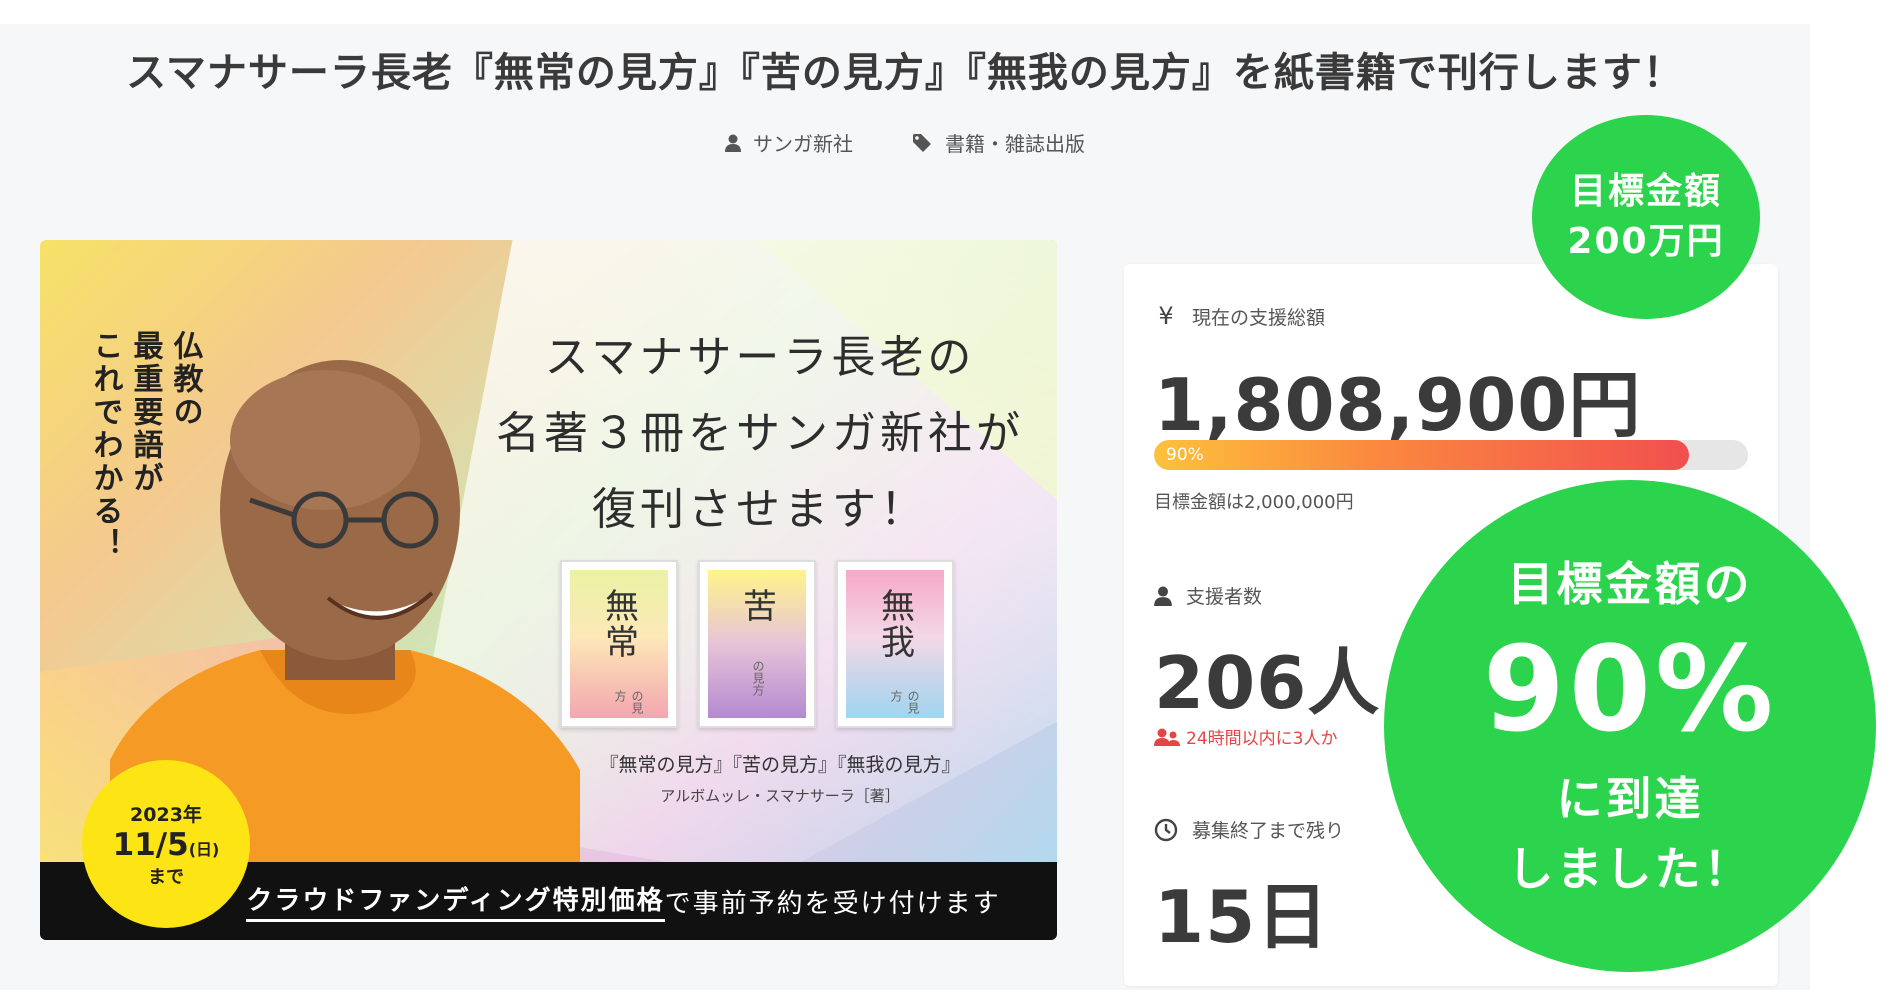  I want to click on yen-icon: ¥, so click(1166, 316).